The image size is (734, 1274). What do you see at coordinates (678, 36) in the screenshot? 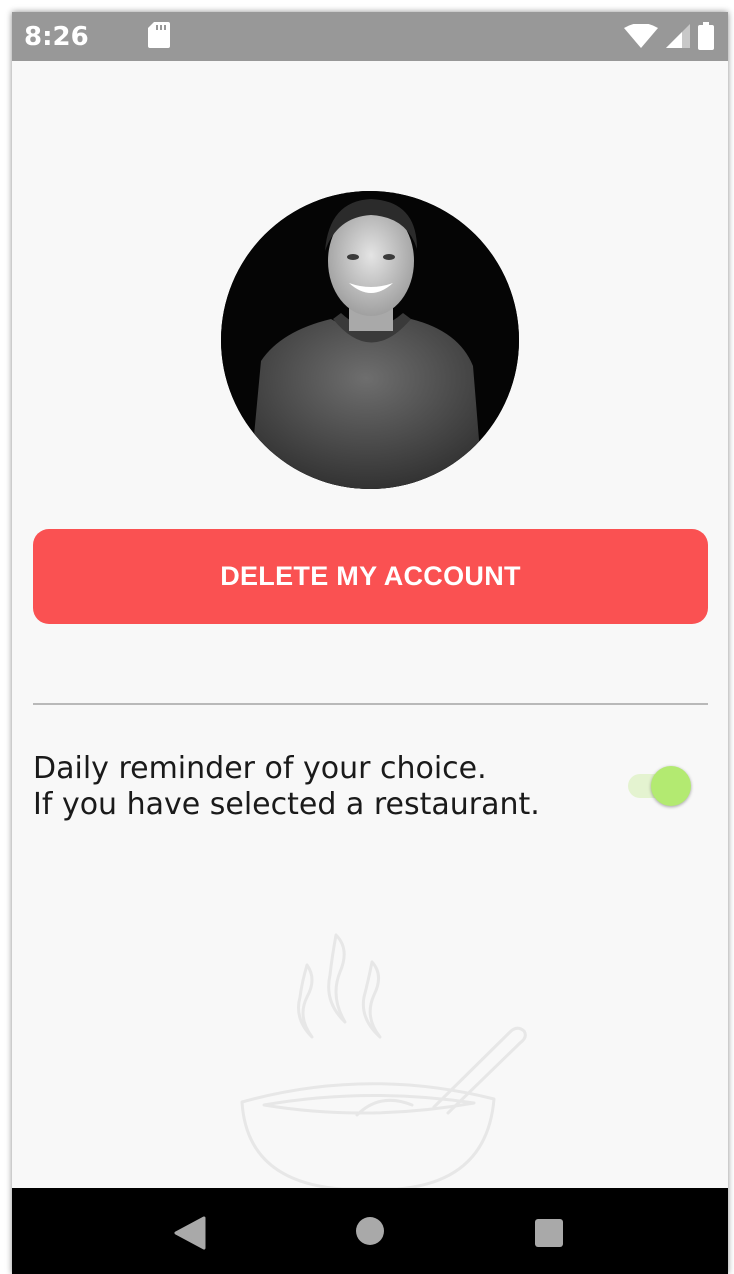
I see `cell-signal-icon` at bounding box center [678, 36].